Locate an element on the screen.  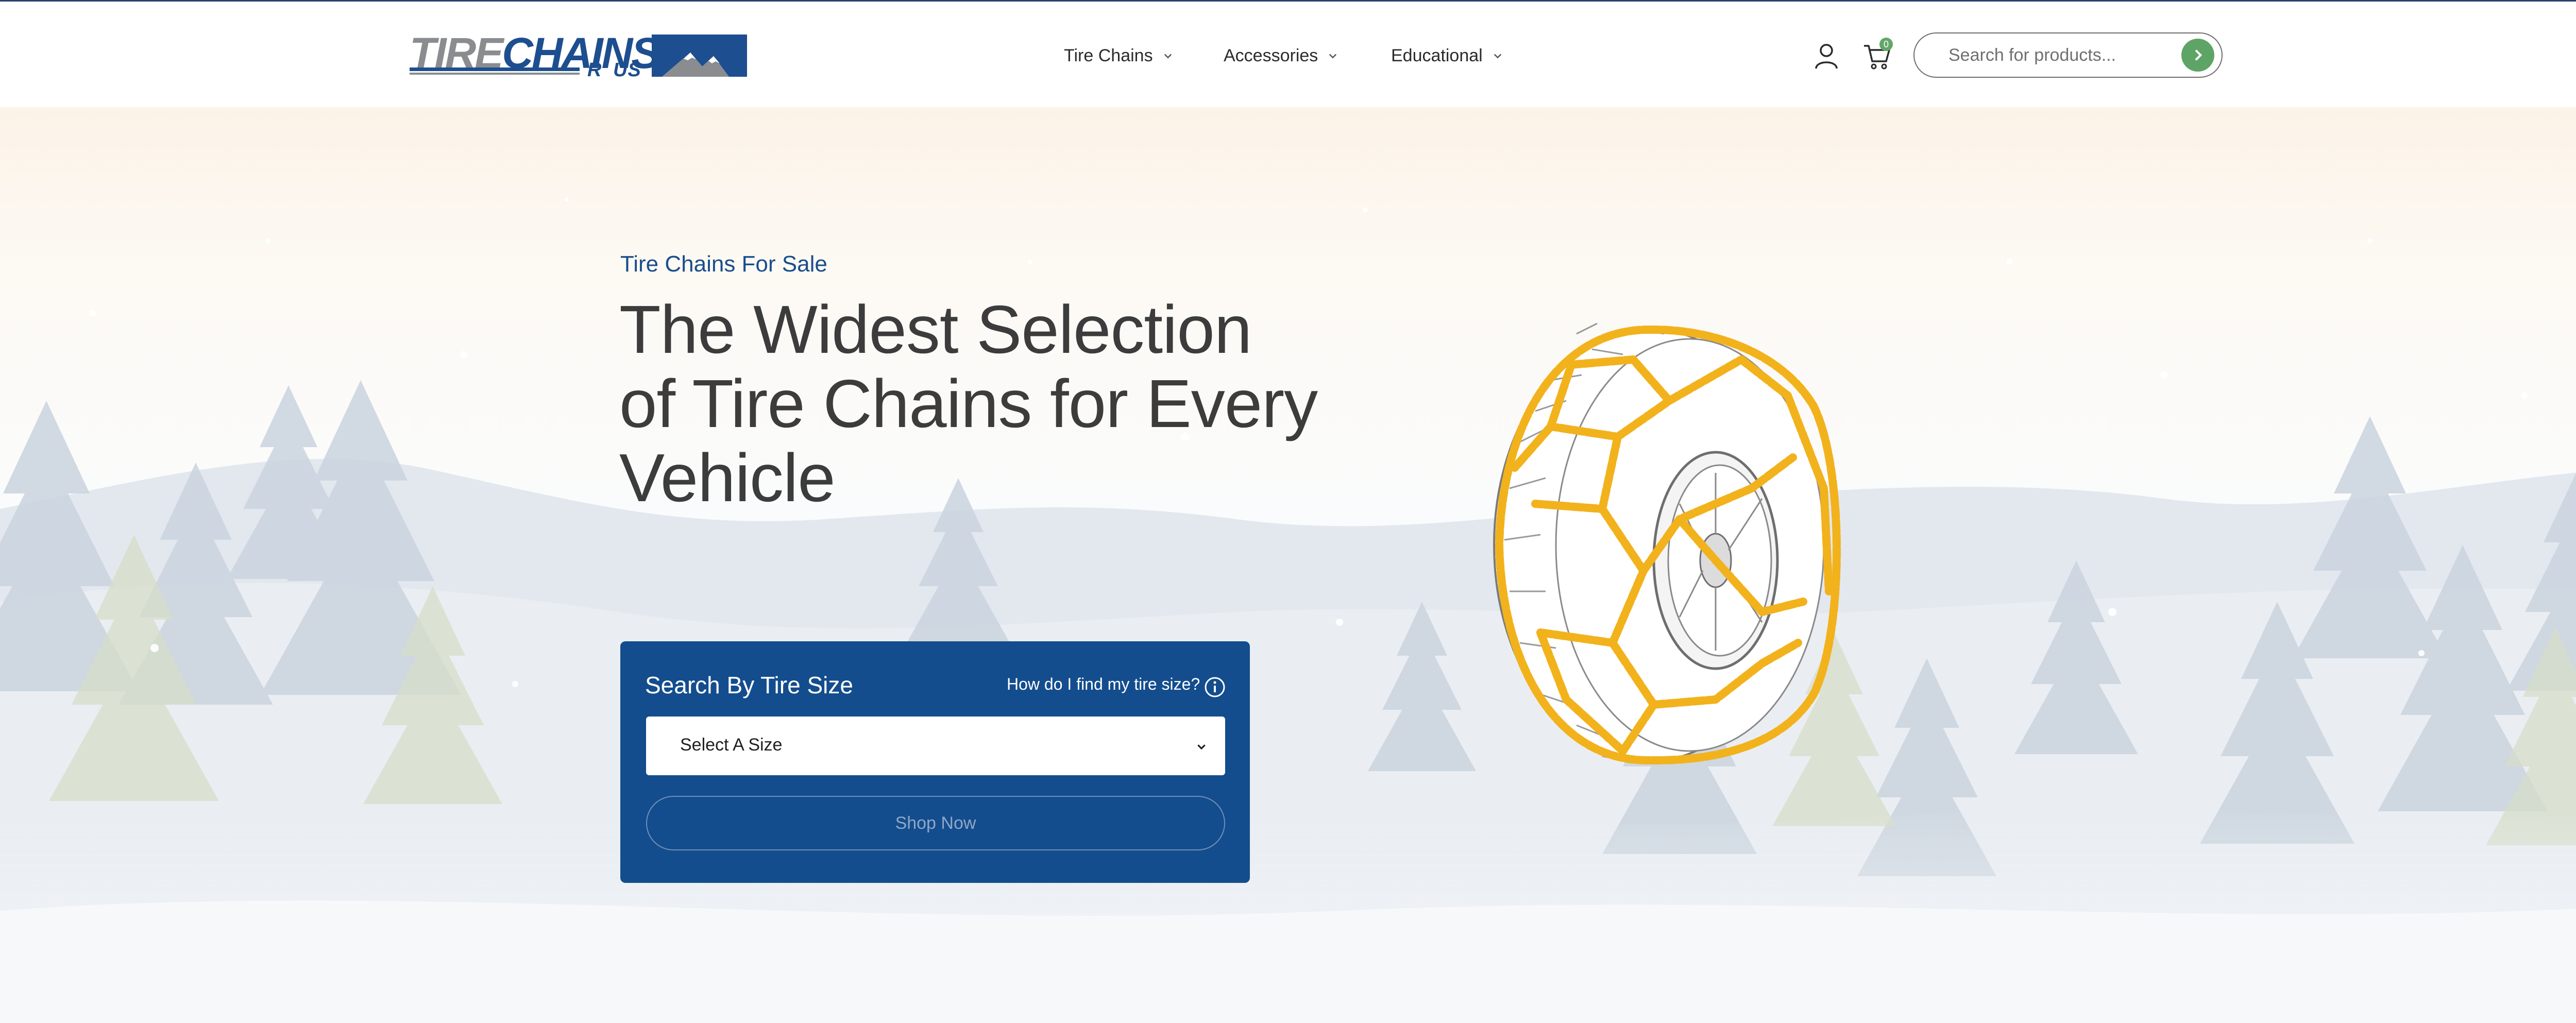
site-logo: TIRECHAINS 'R' US is located at coordinates (578, 56).